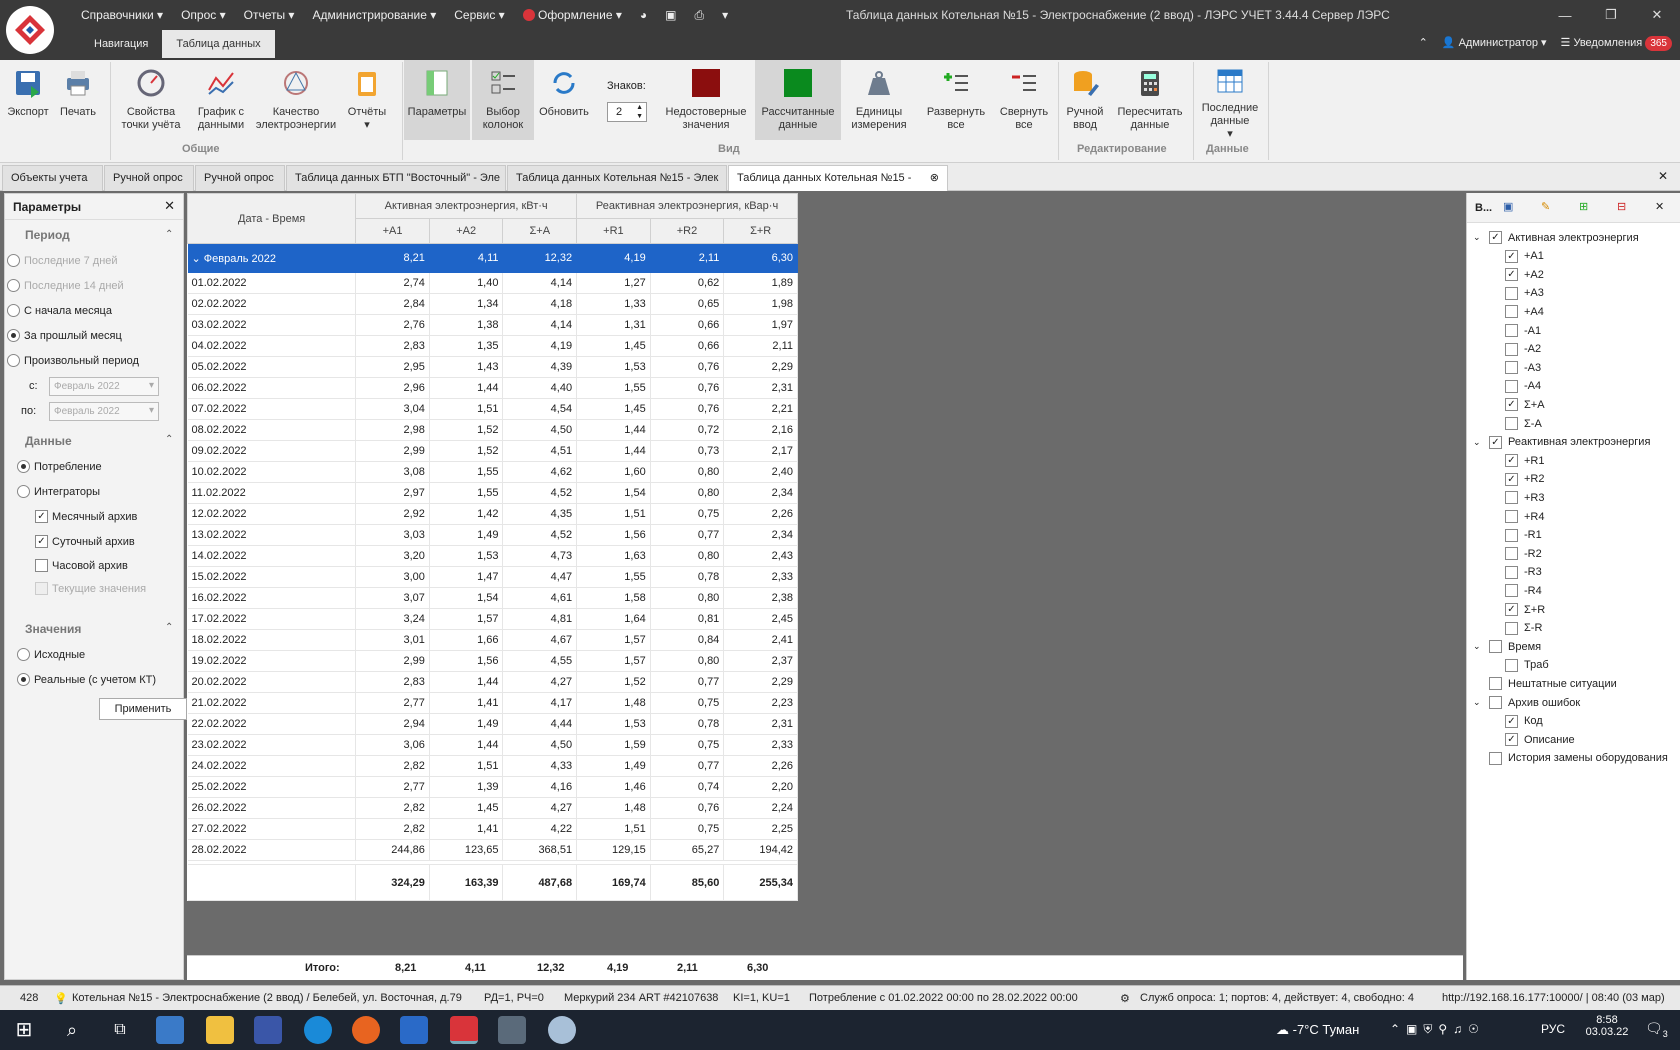  Describe the element at coordinates (687, 745) in the screenshot. I see `row-value-cell: 0,75` at that location.